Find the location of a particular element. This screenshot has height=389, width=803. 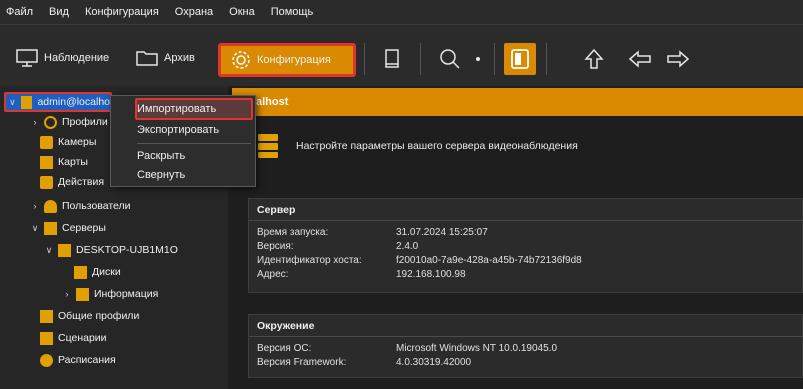

env-row-framework-version: Версия Framework: 4.0.30319.42000 is located at coordinates (525, 364).